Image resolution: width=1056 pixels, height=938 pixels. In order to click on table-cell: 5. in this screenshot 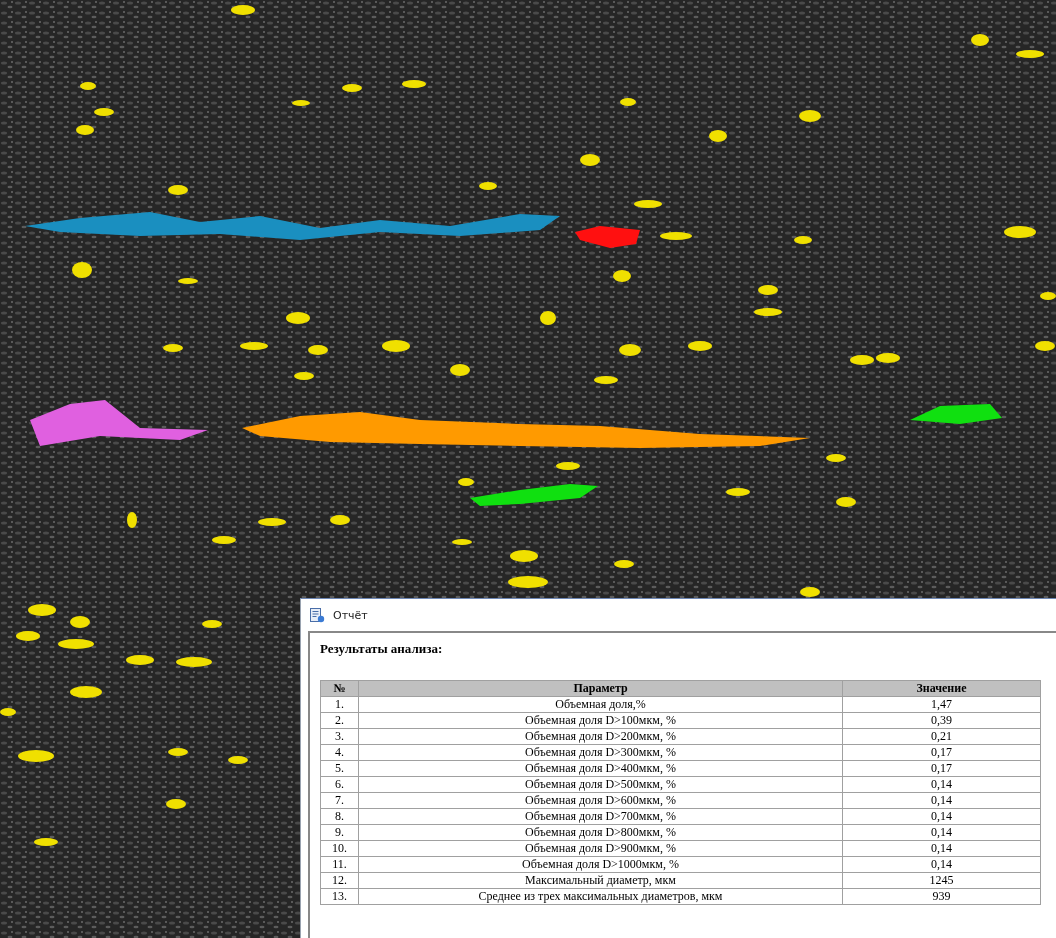, I will do `click(339, 768)`.